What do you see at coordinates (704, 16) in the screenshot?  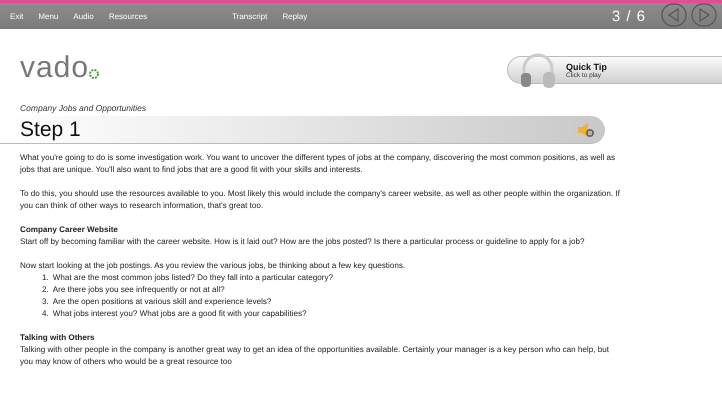 I see `next-button` at bounding box center [704, 16].